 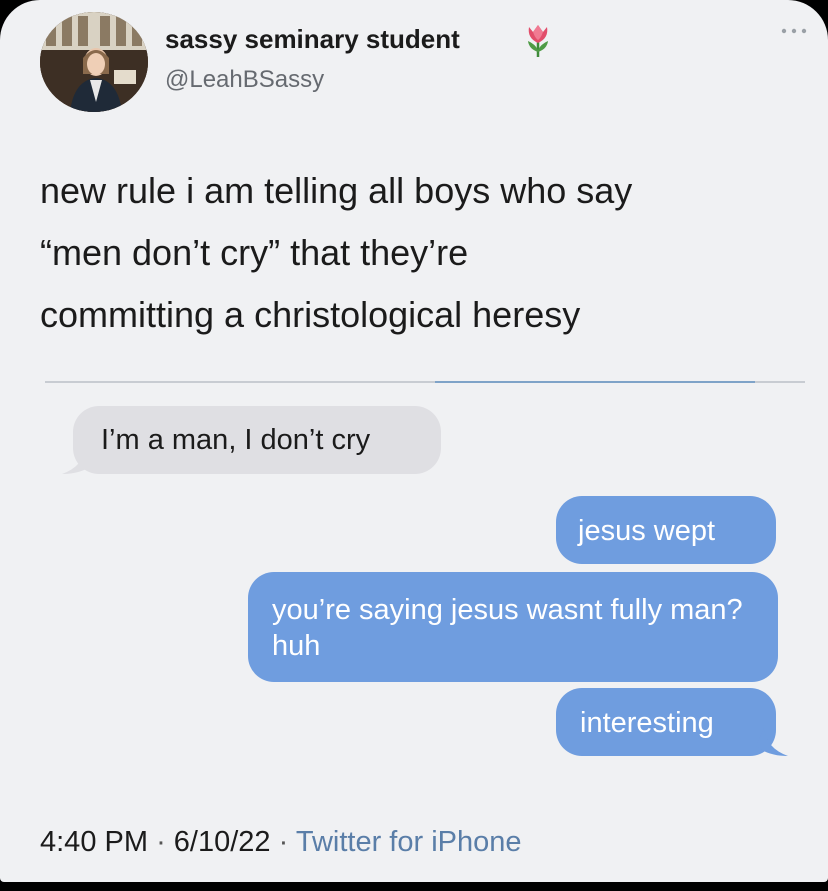 I want to click on tweet-time: 4:40 PM, so click(x=94, y=842).